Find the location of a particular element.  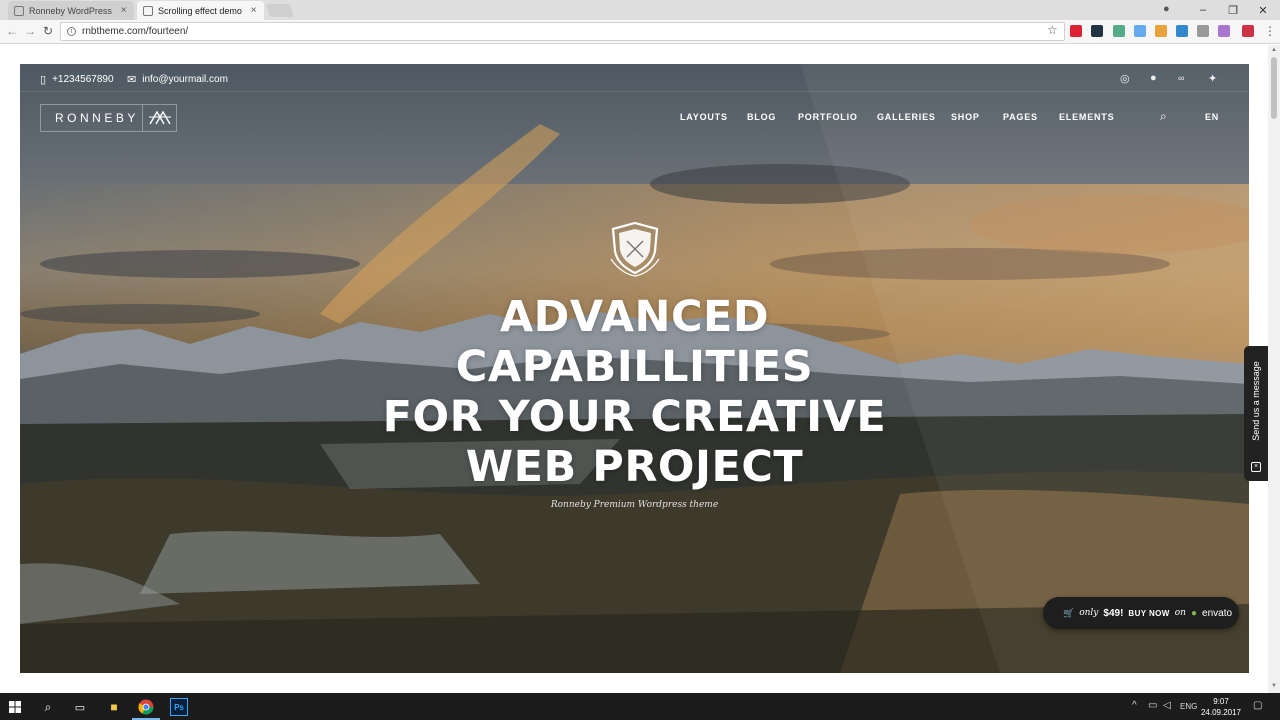

phone-icon: ▯ is located at coordinates (43, 80).